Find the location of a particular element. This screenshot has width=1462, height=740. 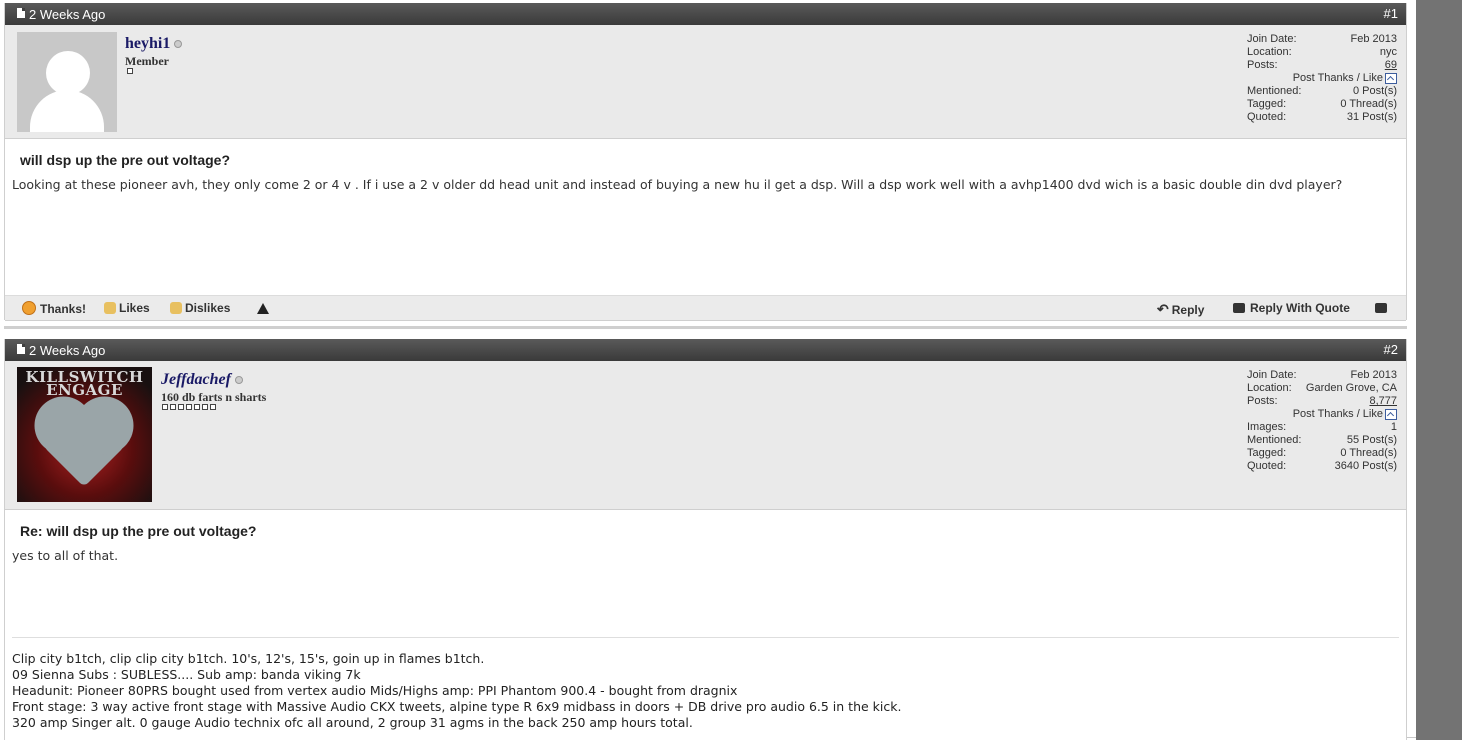

post-header: 2 Weeks Ago #2 is located at coordinates (705, 350).